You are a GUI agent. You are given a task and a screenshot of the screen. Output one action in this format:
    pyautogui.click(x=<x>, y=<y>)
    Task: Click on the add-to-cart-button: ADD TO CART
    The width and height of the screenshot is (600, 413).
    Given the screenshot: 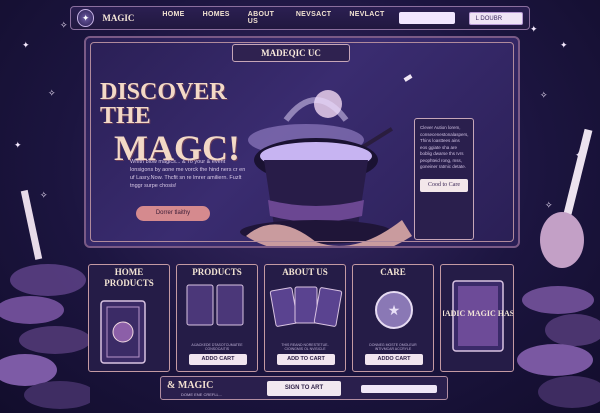 What is the action you would take?
    pyautogui.click(x=306, y=359)
    